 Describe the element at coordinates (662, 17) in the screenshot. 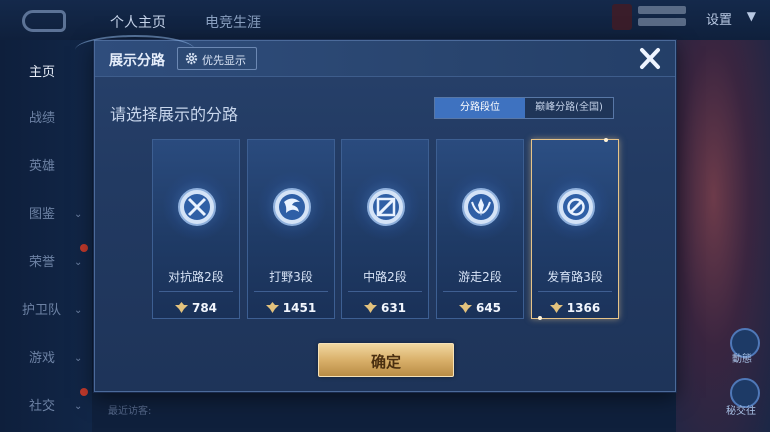

I see `status-bars` at that location.